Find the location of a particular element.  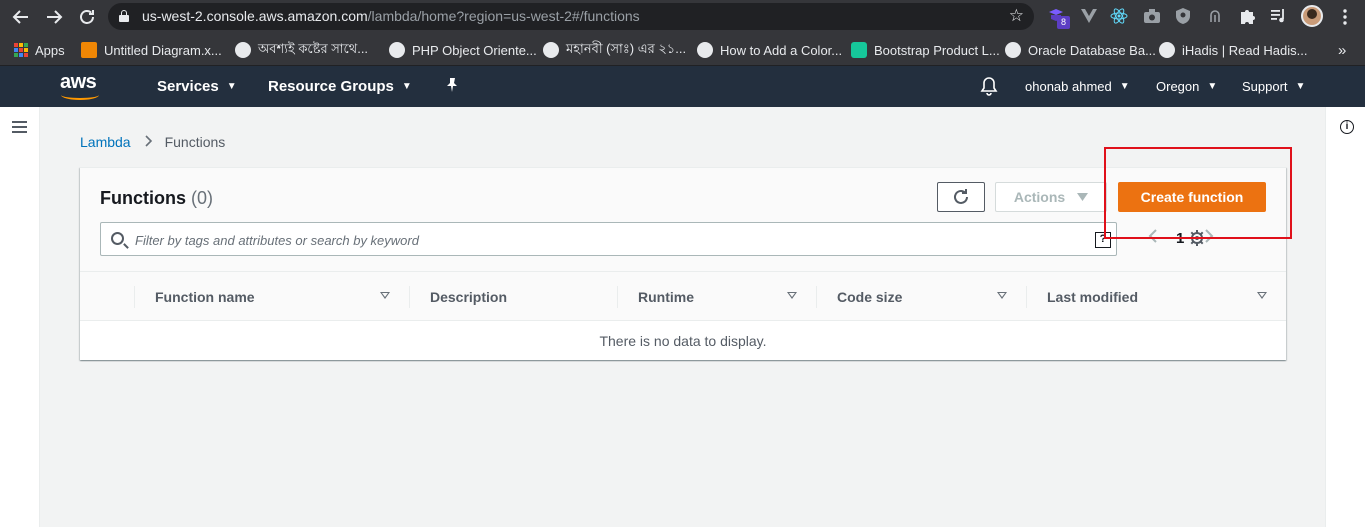

column-header-last-modified: Last modified is located at coordinates (1092, 296).